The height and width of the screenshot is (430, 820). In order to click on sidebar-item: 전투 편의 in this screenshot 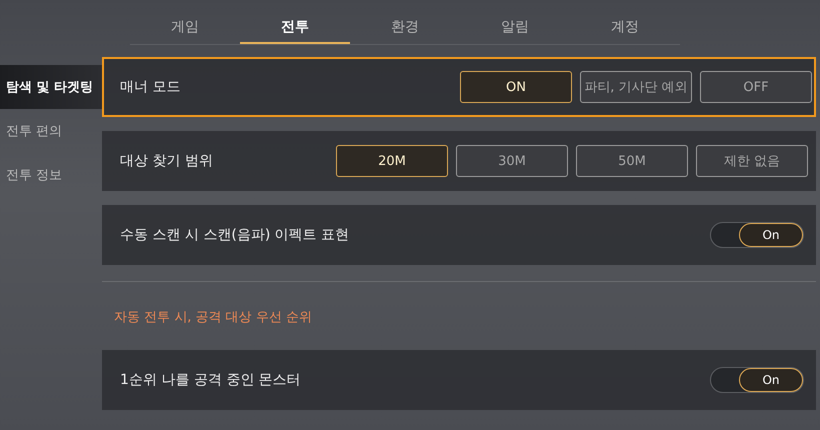, I will do `click(51, 131)`.